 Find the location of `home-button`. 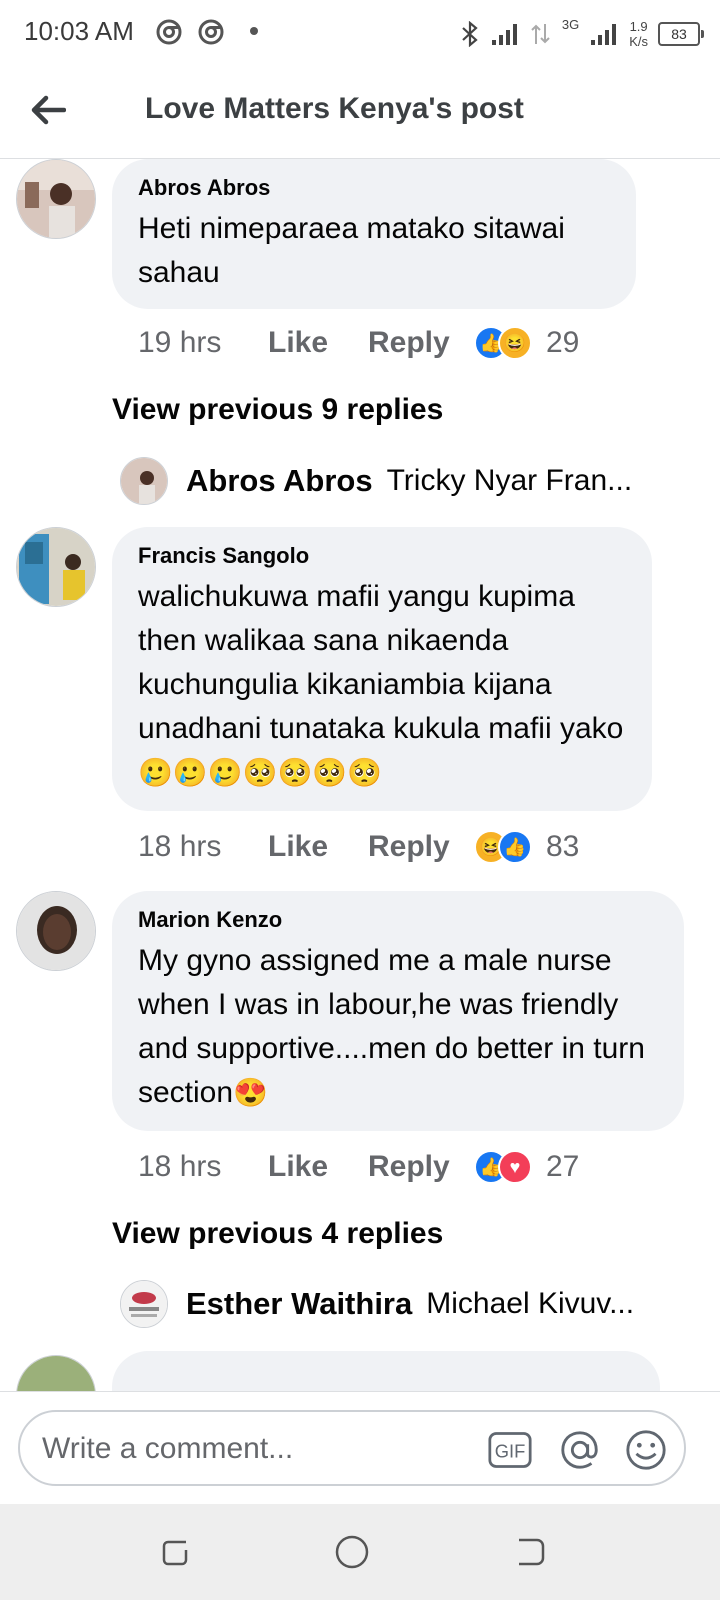

home-button is located at coordinates (352, 1552).